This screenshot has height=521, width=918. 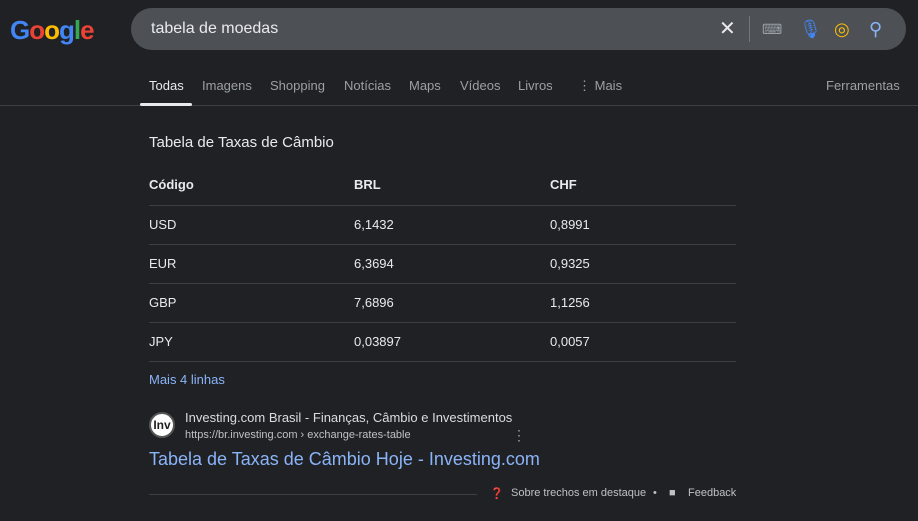 What do you see at coordinates (875, 29) in the screenshot?
I see `search-icon: ⚲` at bounding box center [875, 29].